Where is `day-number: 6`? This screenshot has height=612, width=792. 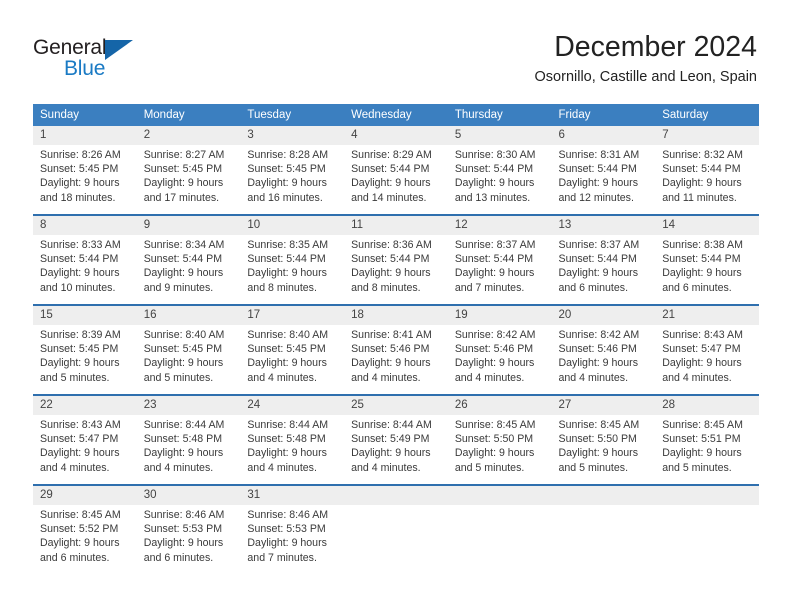
day-number: 6 is located at coordinates (603, 135).